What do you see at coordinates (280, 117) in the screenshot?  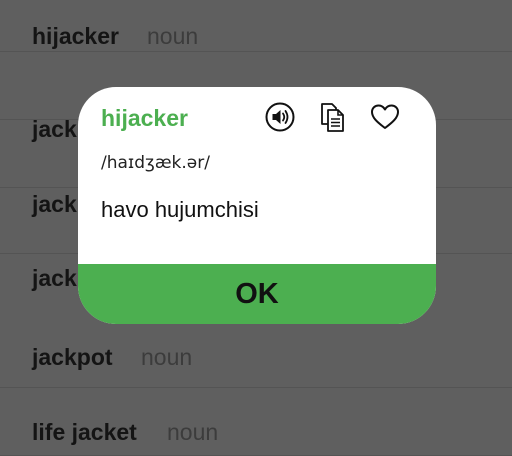 I see `speaker-icon` at bounding box center [280, 117].